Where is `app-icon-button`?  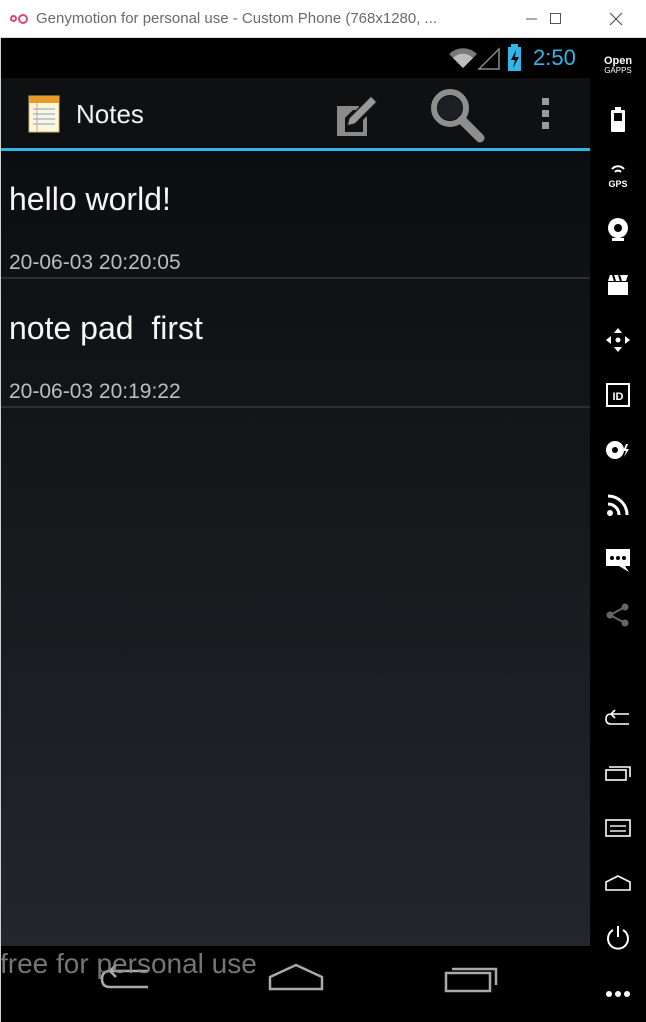 app-icon-button is located at coordinates (44, 114).